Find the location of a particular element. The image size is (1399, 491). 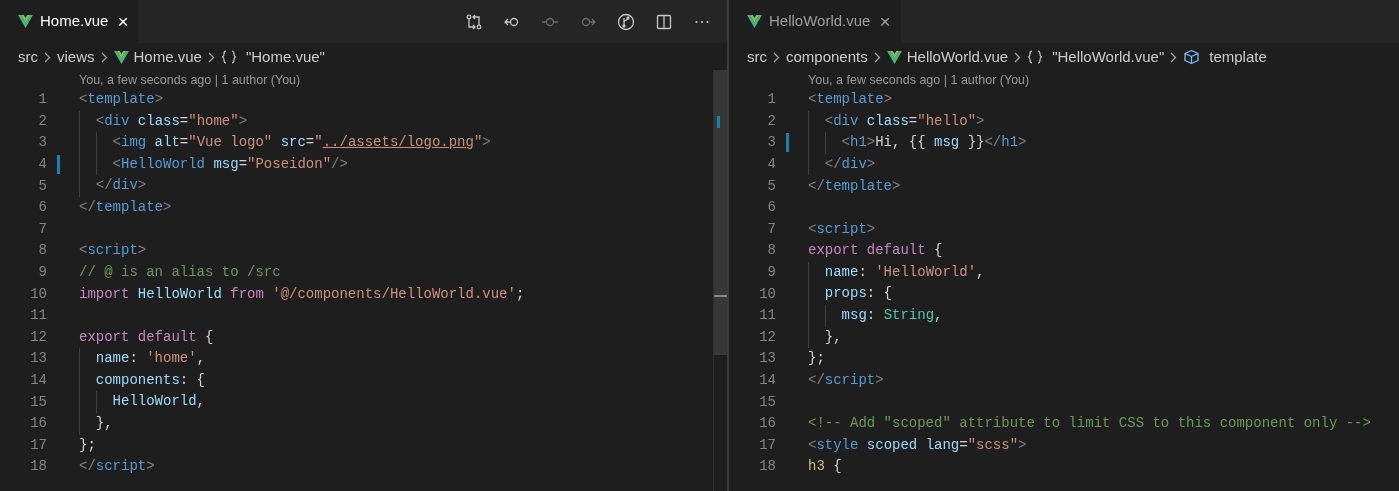

scrollbar-thumb is located at coordinates (720, 212).